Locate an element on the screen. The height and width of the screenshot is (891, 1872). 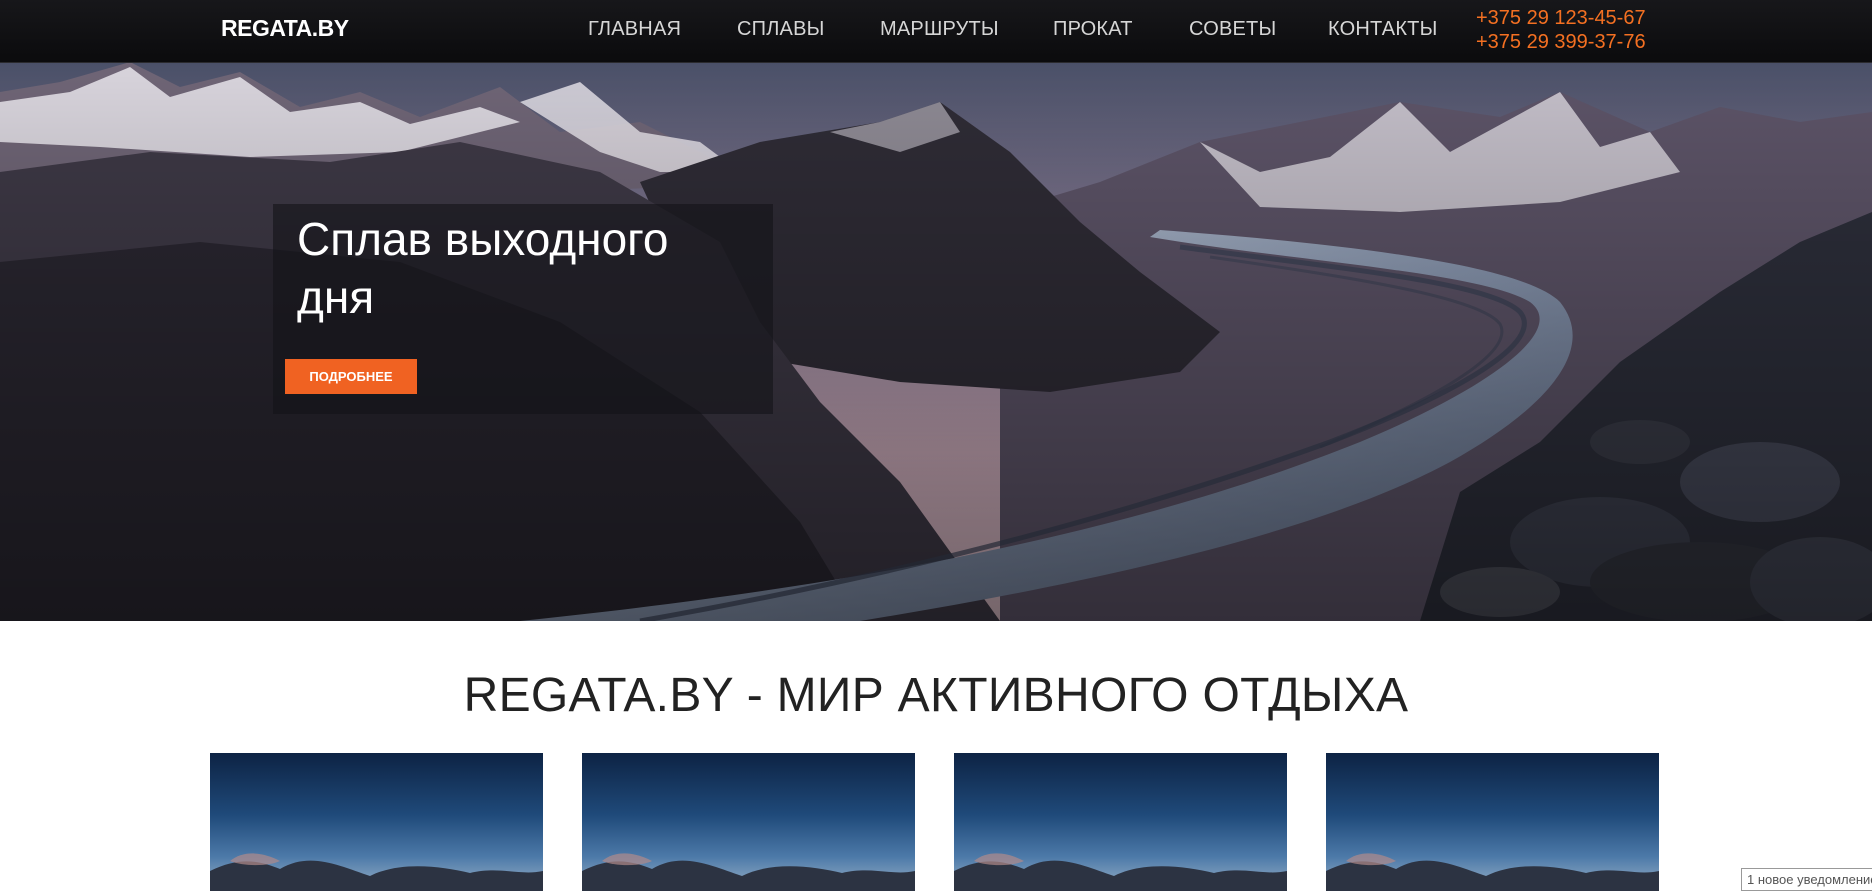
nav-item-contacts: КОНТАКТЫ is located at coordinates (1383, 29).